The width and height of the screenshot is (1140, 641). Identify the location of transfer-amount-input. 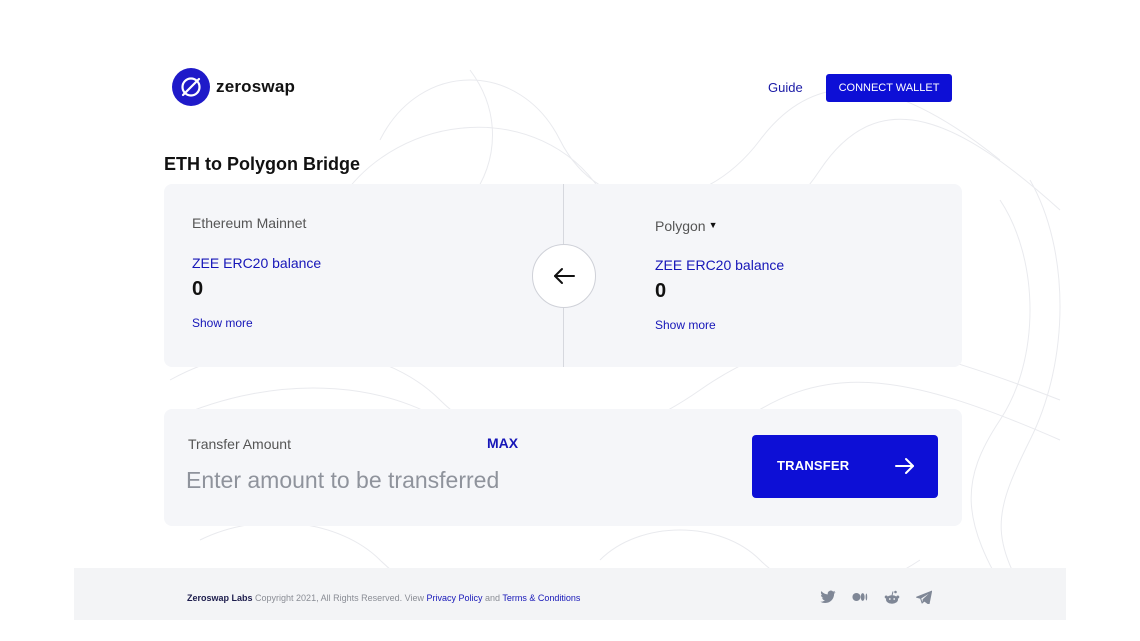
(446, 480).